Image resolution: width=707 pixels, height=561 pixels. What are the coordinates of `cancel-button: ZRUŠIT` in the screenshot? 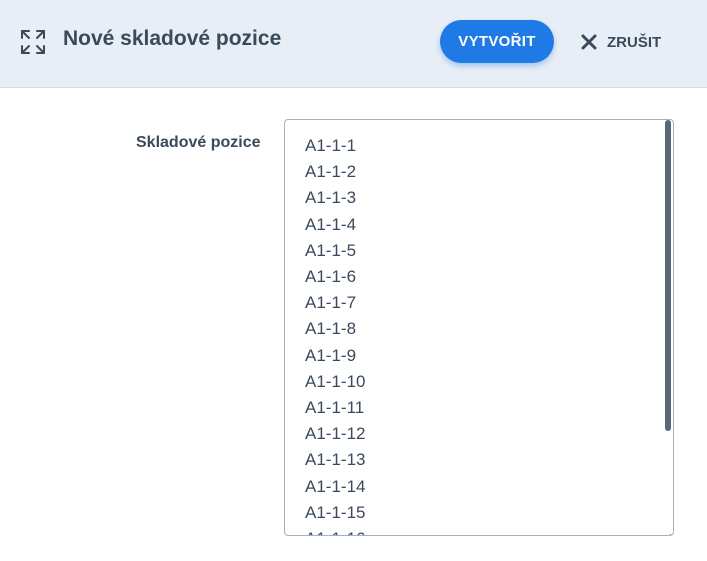 It's located at (620, 42).